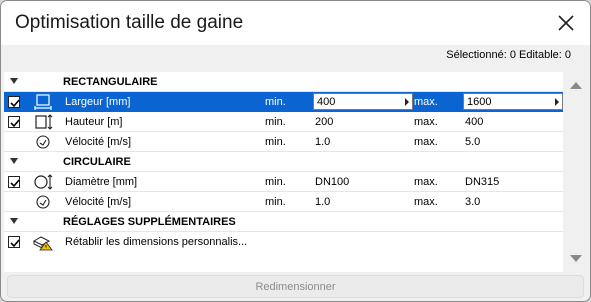 The image size is (591, 302). Describe the element at coordinates (283, 222) in the screenshot. I see `category-reglages: RÉGLAGES SUPPLÉMENTAIRES` at that location.